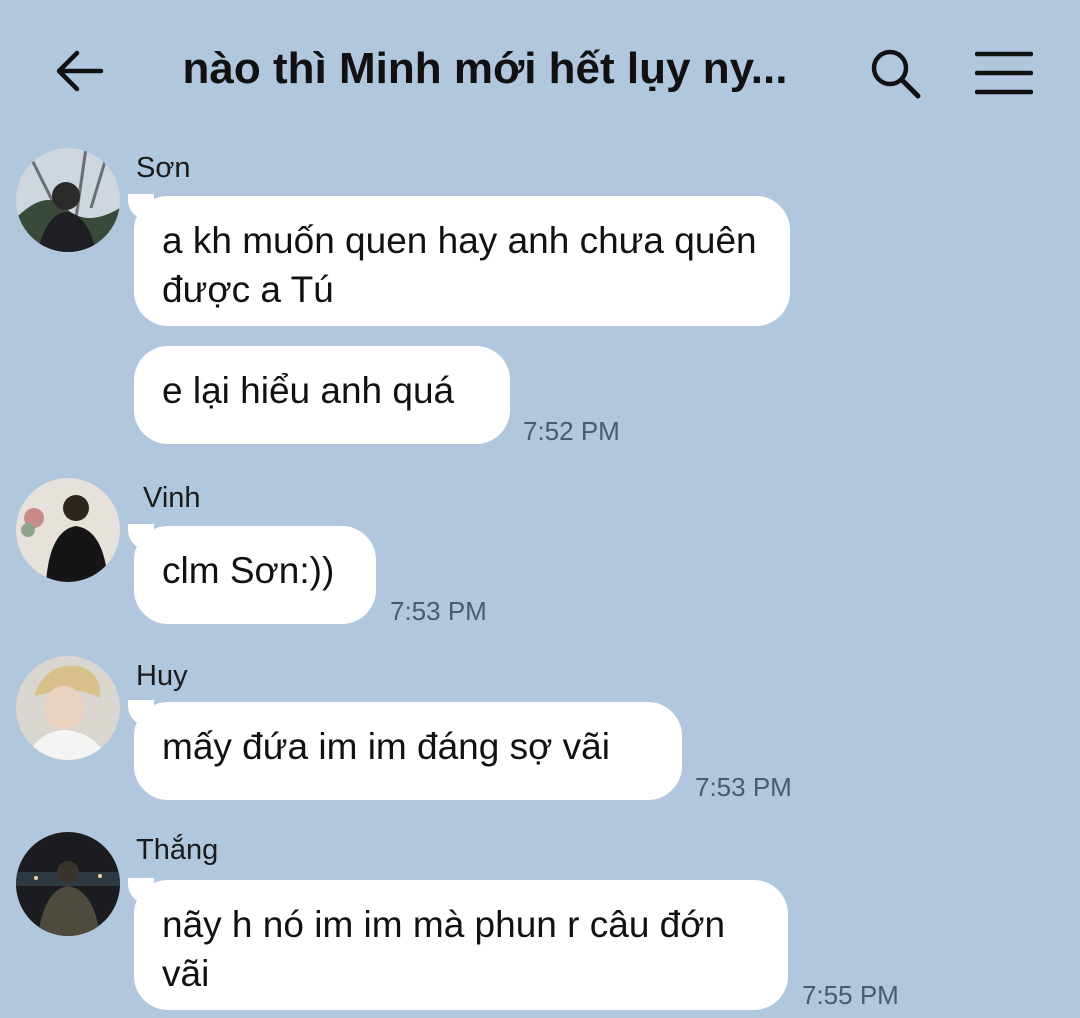 This screenshot has height=1018, width=1080. Describe the element at coordinates (252, 574) in the screenshot. I see `message-bubble: clm Sơn:))` at that location.